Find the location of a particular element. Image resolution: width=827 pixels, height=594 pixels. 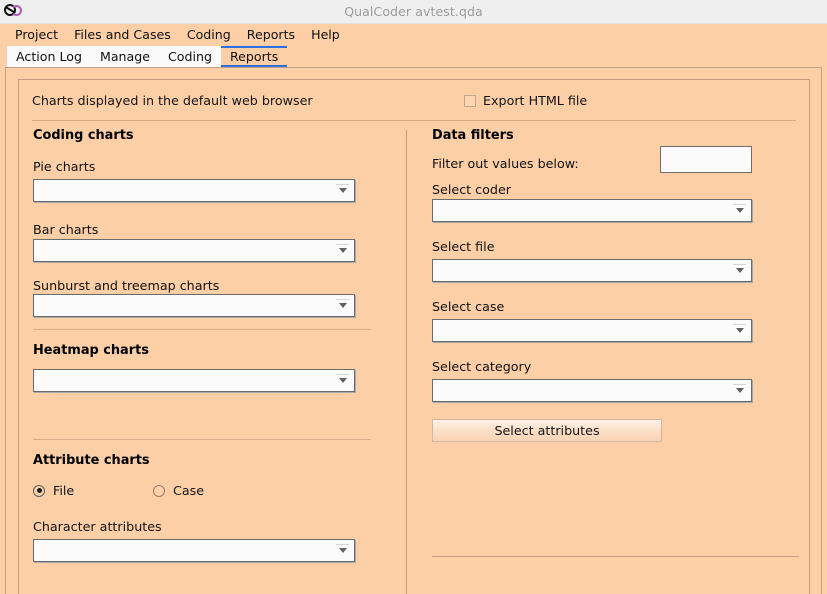

select-coder-label: Select coder is located at coordinates (471, 189).